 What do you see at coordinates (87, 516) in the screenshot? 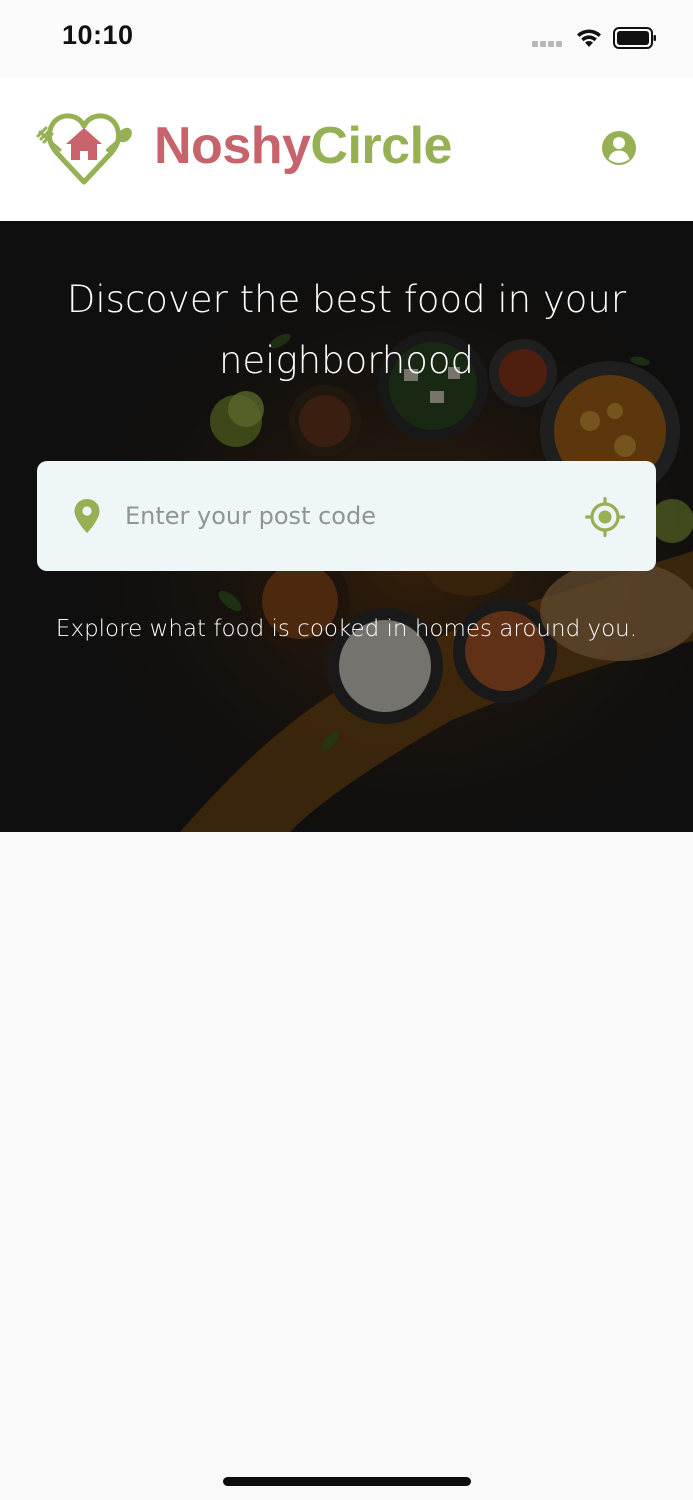
I see `map-pin-icon` at bounding box center [87, 516].